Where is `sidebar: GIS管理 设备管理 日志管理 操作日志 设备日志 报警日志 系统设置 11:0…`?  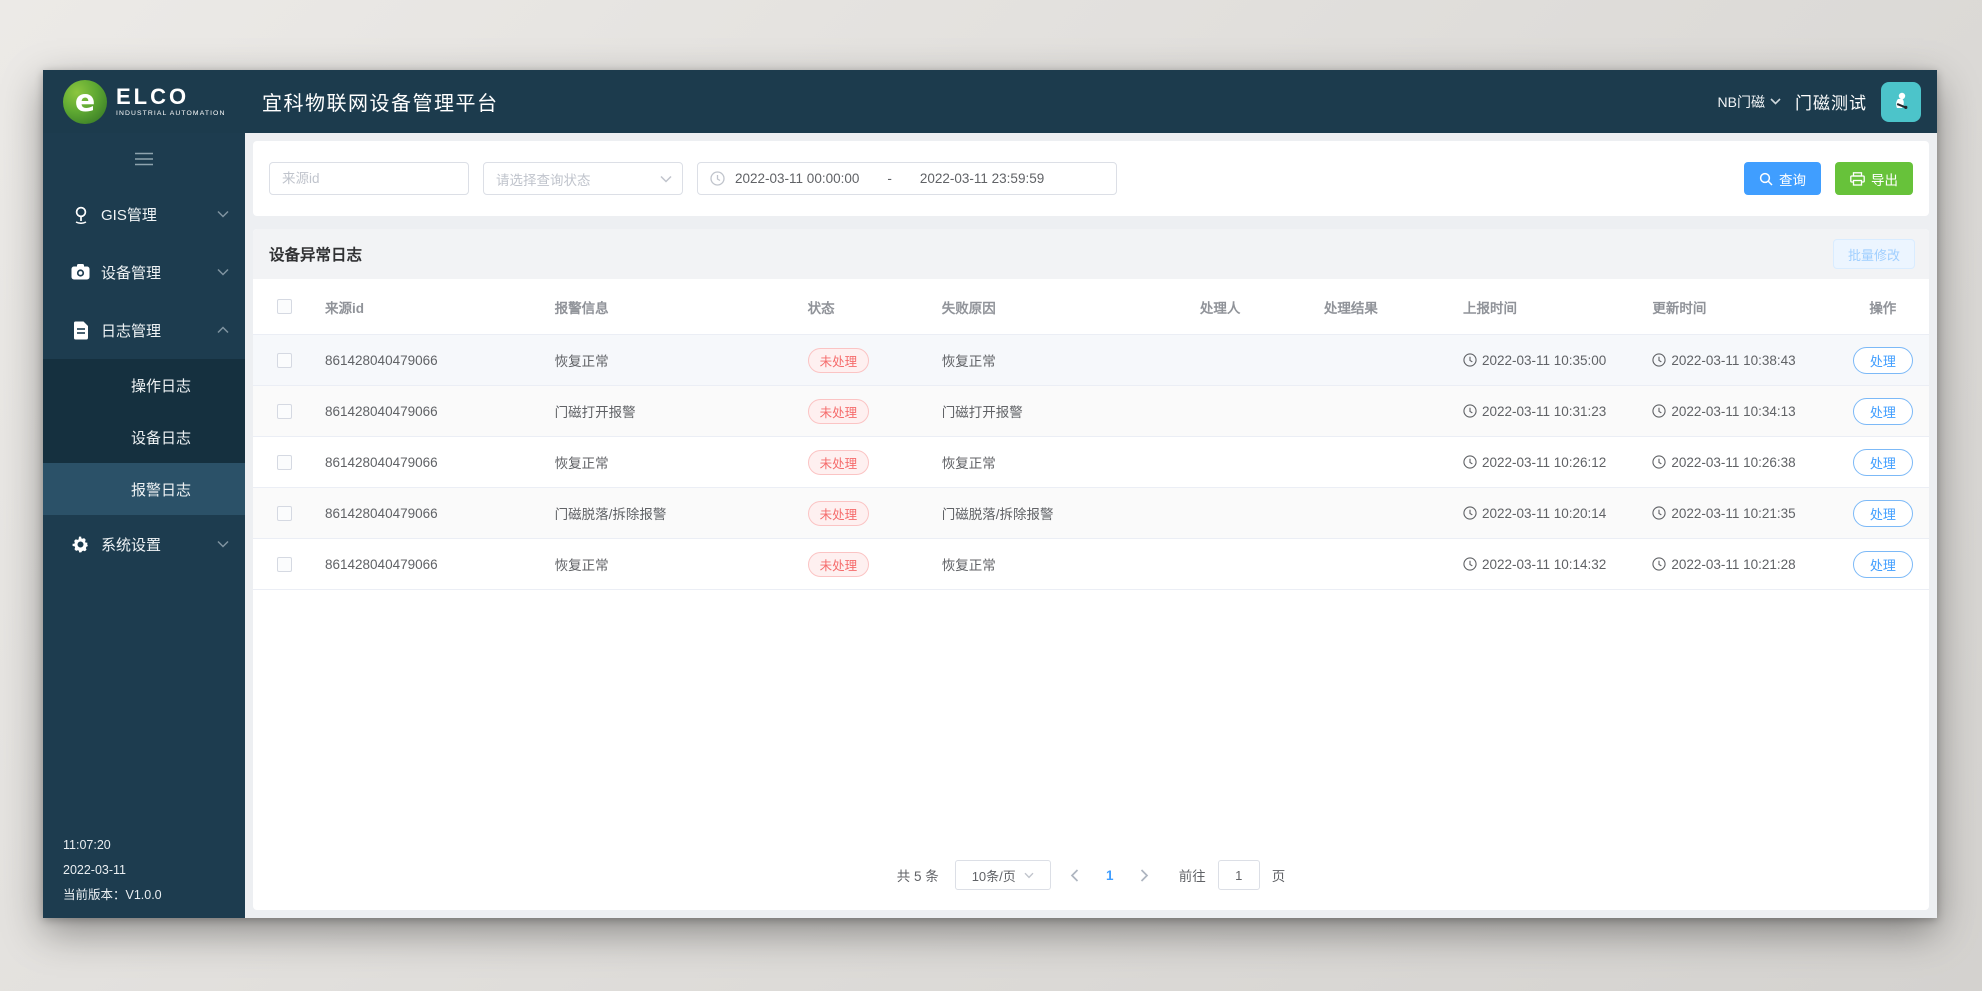
sidebar: GIS管理 设备管理 日志管理 操作日志 设备日志 报警日志 系统设置 11:0… is located at coordinates (144, 525).